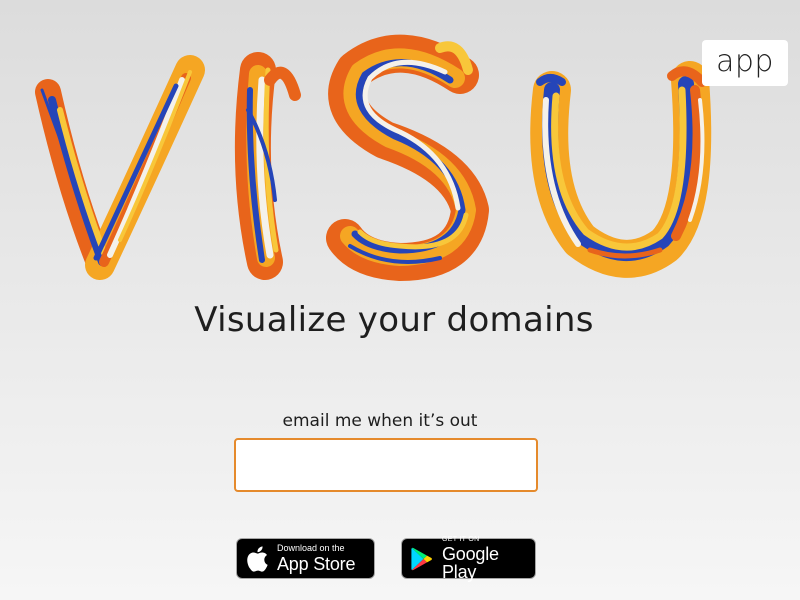  I want to click on google-play-small-label: GET IT ON, so click(461, 539).